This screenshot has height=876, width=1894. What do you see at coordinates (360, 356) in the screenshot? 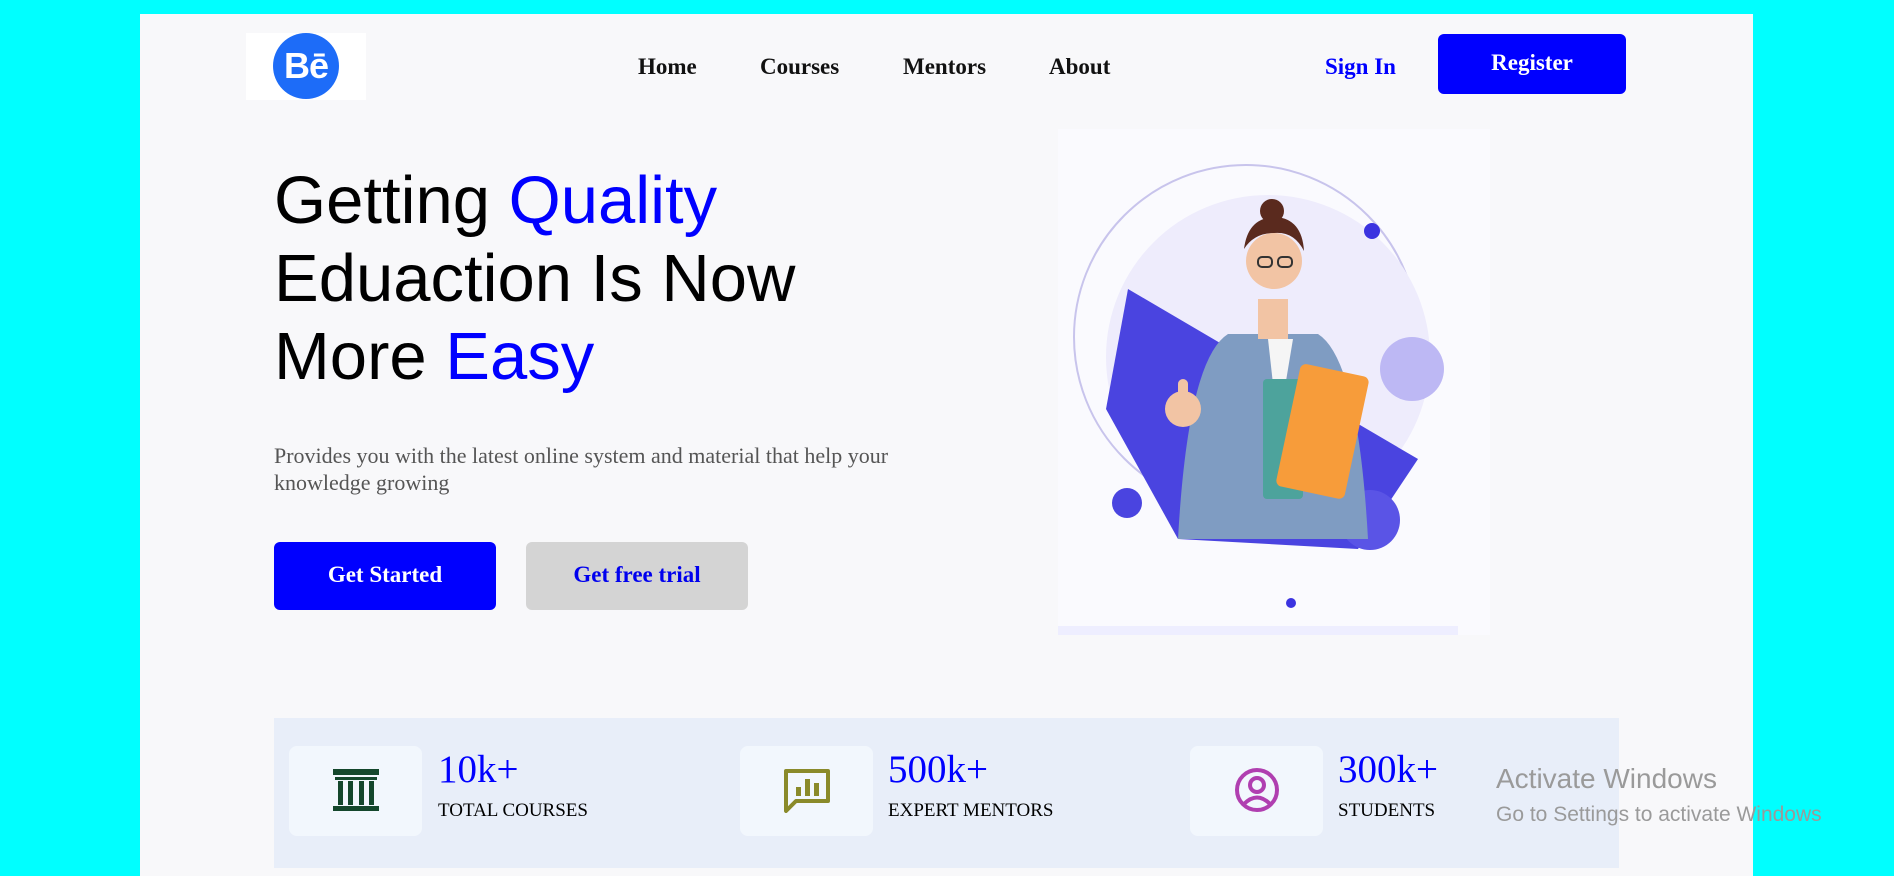
I see `hero-title-text: More` at bounding box center [360, 356].